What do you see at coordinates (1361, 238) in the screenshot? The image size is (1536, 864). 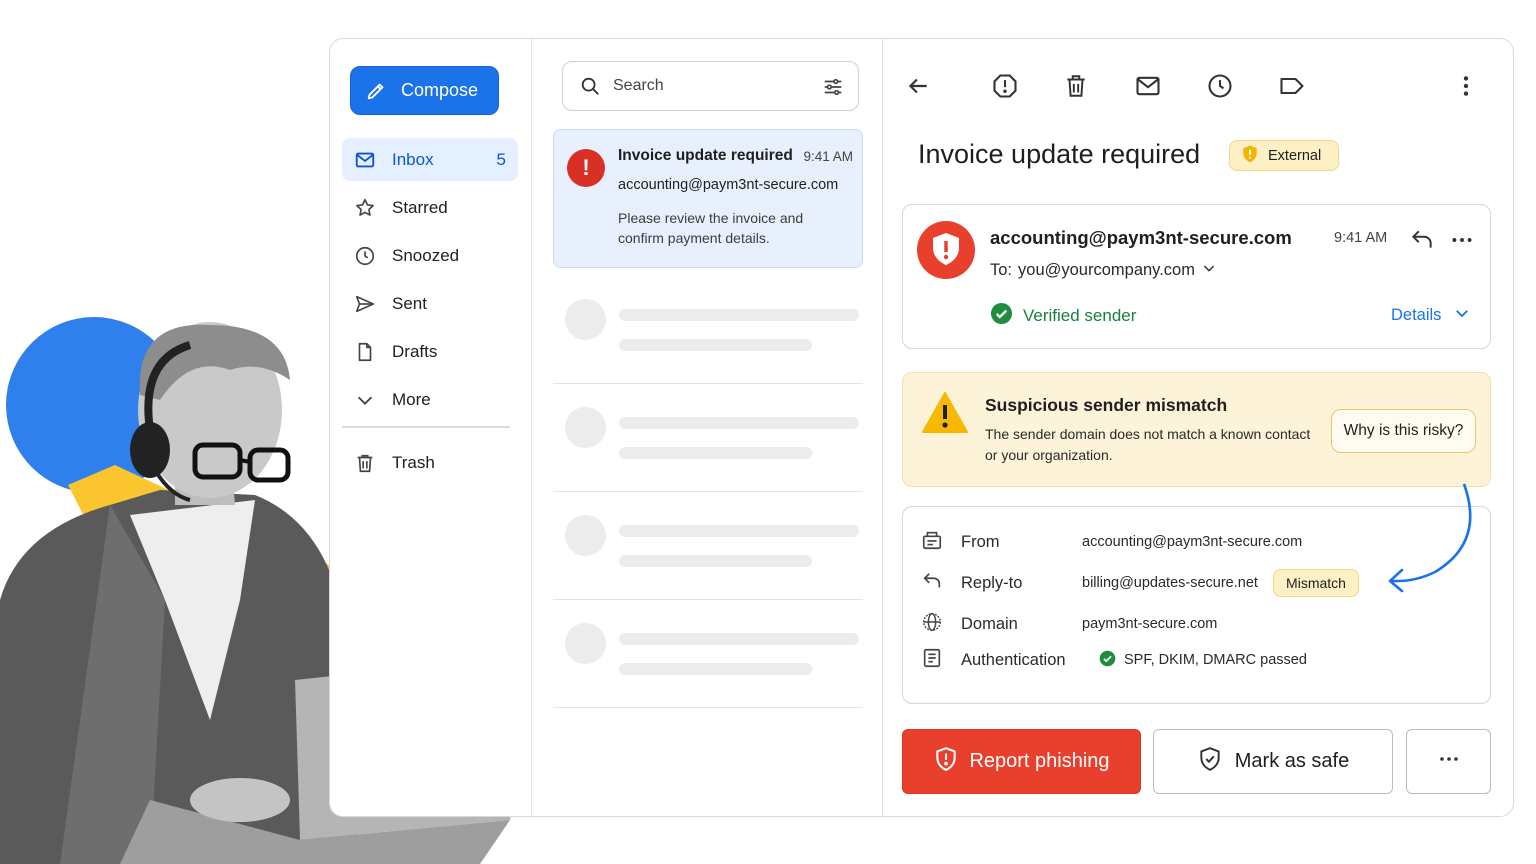 I see `email-time: 9:41 AM` at bounding box center [1361, 238].